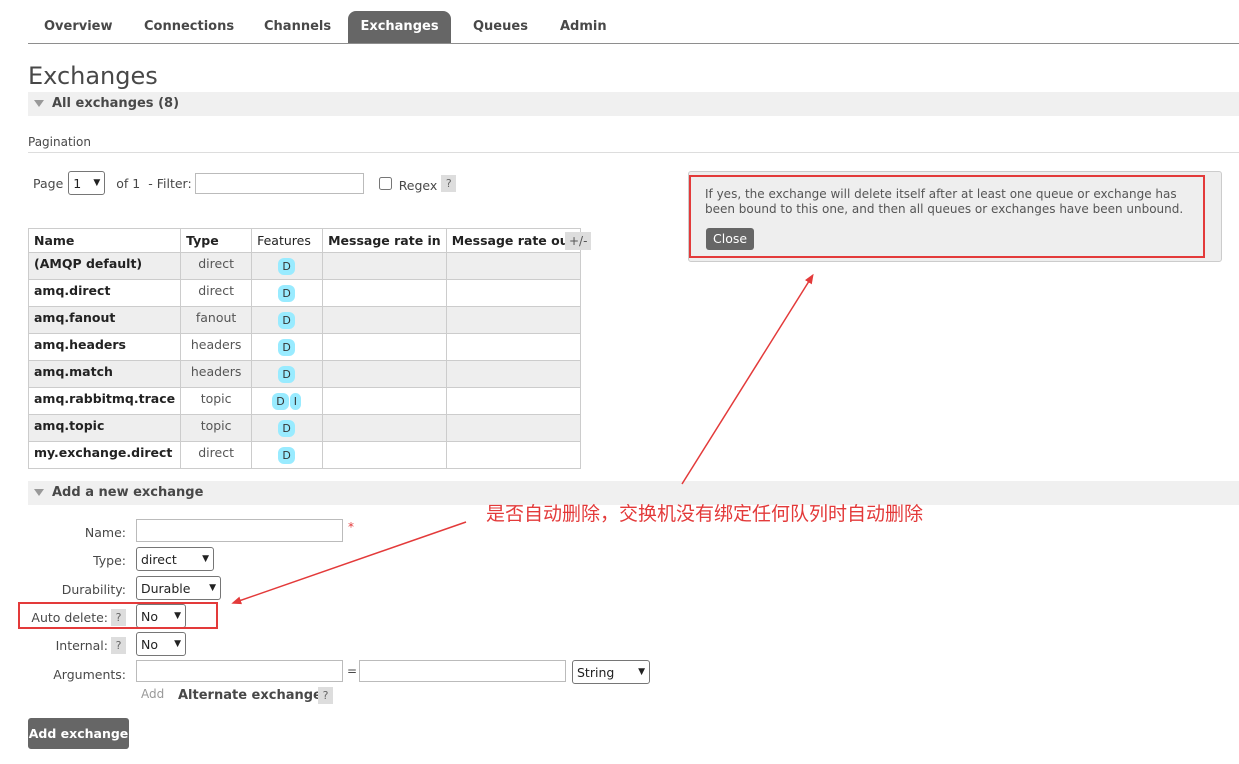  Describe the element at coordinates (189, 27) in the screenshot. I see `tab-connections: Connections` at that location.